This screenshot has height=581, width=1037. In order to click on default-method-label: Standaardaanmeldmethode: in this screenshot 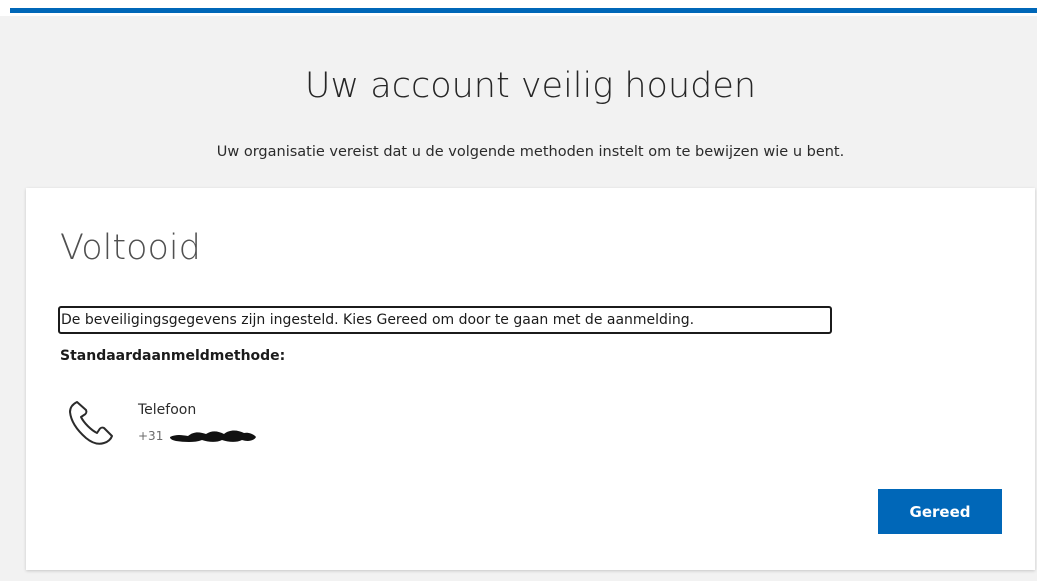, I will do `click(173, 356)`.